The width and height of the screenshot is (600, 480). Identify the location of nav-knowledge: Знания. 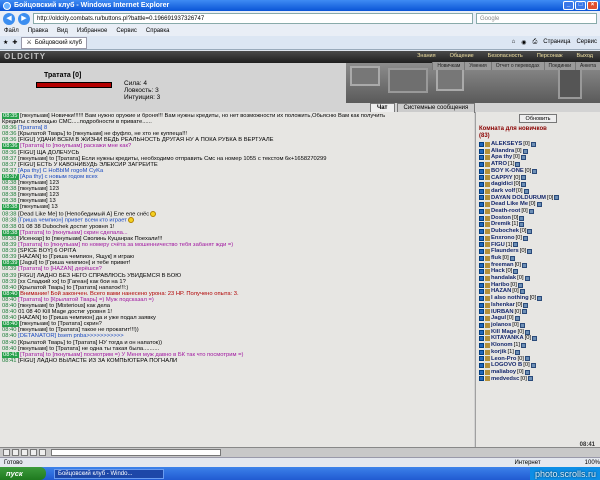
(426, 56).